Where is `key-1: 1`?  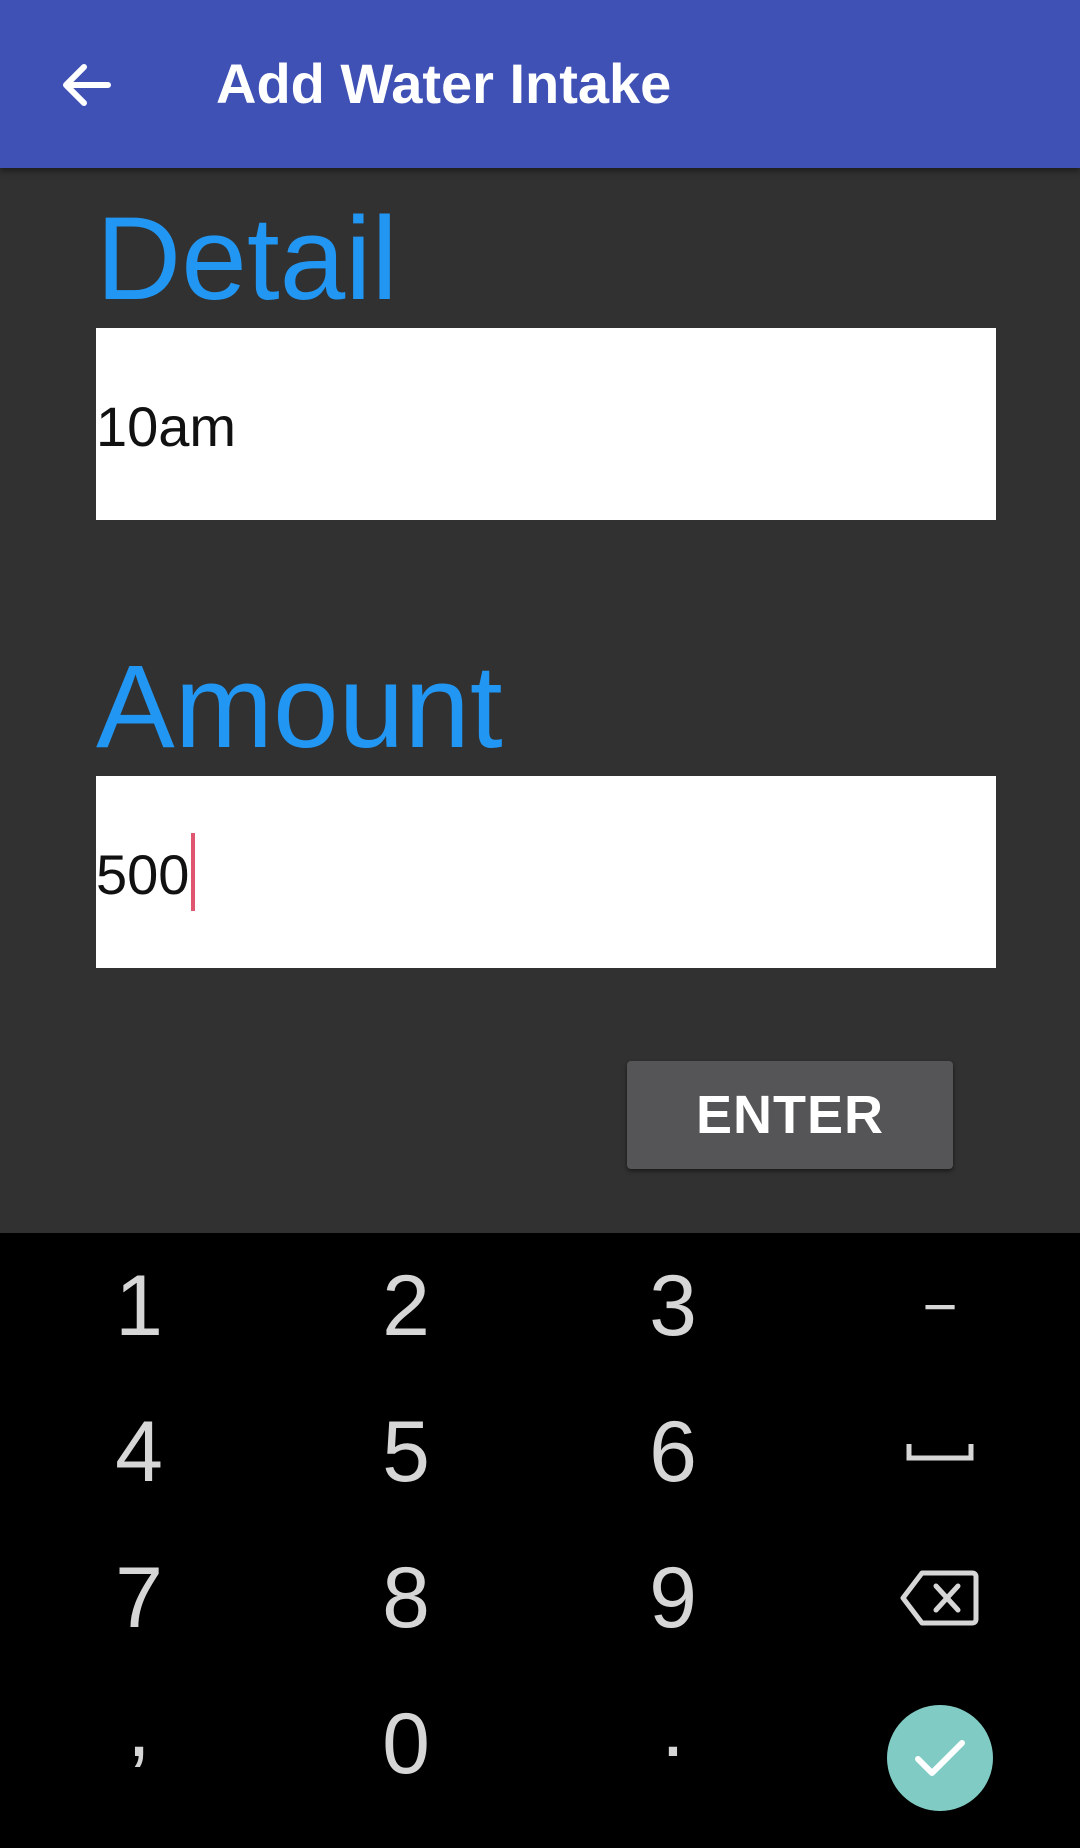 key-1: 1 is located at coordinates (139, 1306).